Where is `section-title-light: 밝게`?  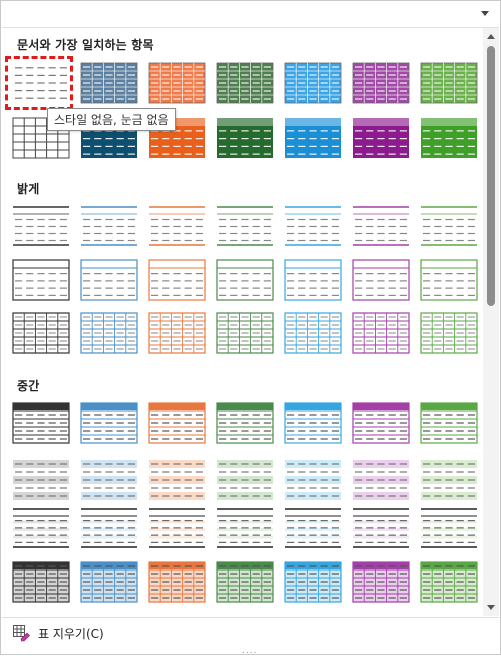
section-title-light: 밝게 is located at coordinates (28, 189).